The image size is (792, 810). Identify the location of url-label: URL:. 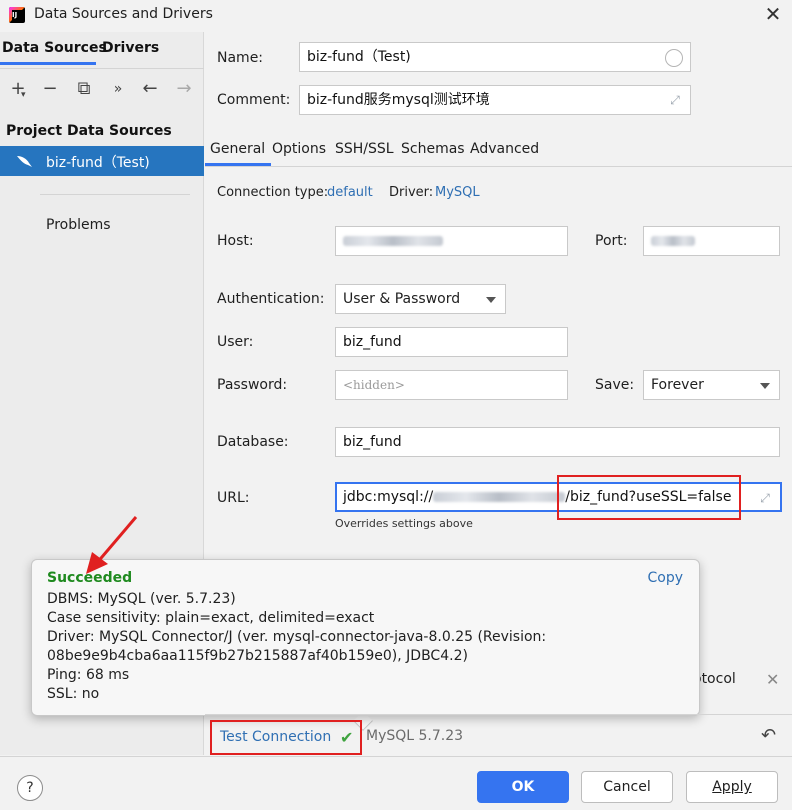
(233, 498).